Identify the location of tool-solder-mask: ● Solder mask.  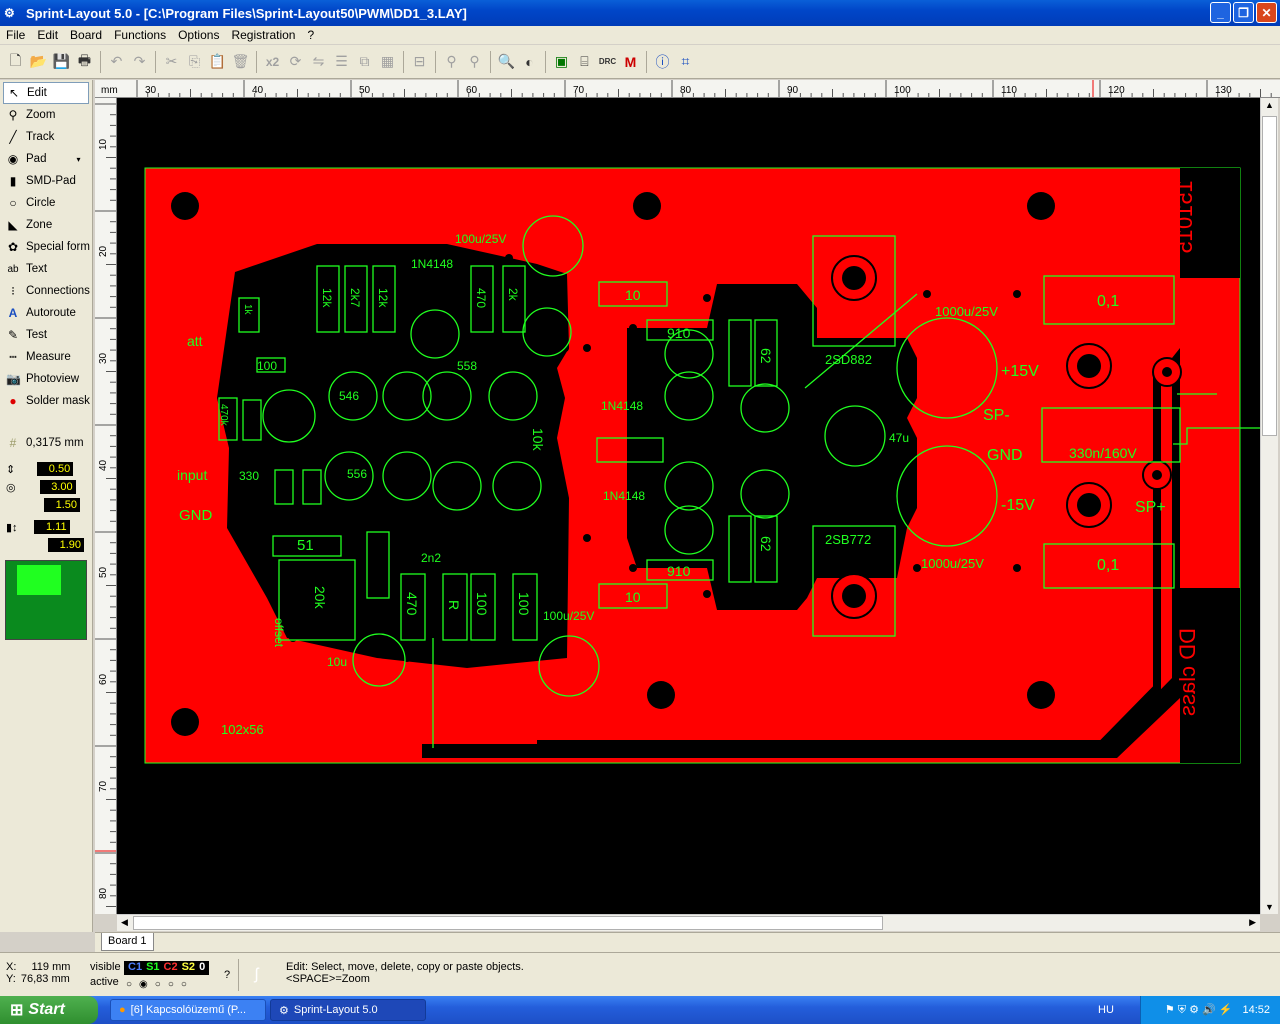
(46, 401).